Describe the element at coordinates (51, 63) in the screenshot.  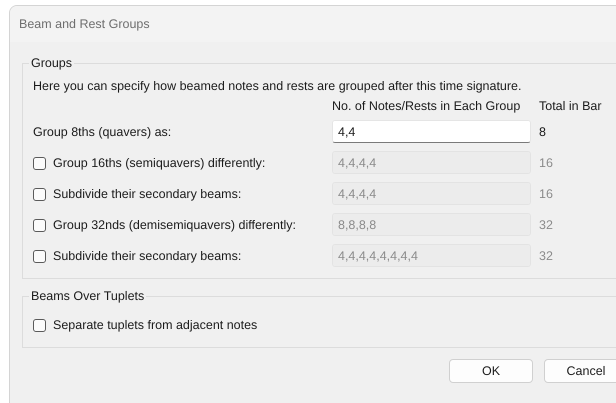
I see `group-heading: Groups` at that location.